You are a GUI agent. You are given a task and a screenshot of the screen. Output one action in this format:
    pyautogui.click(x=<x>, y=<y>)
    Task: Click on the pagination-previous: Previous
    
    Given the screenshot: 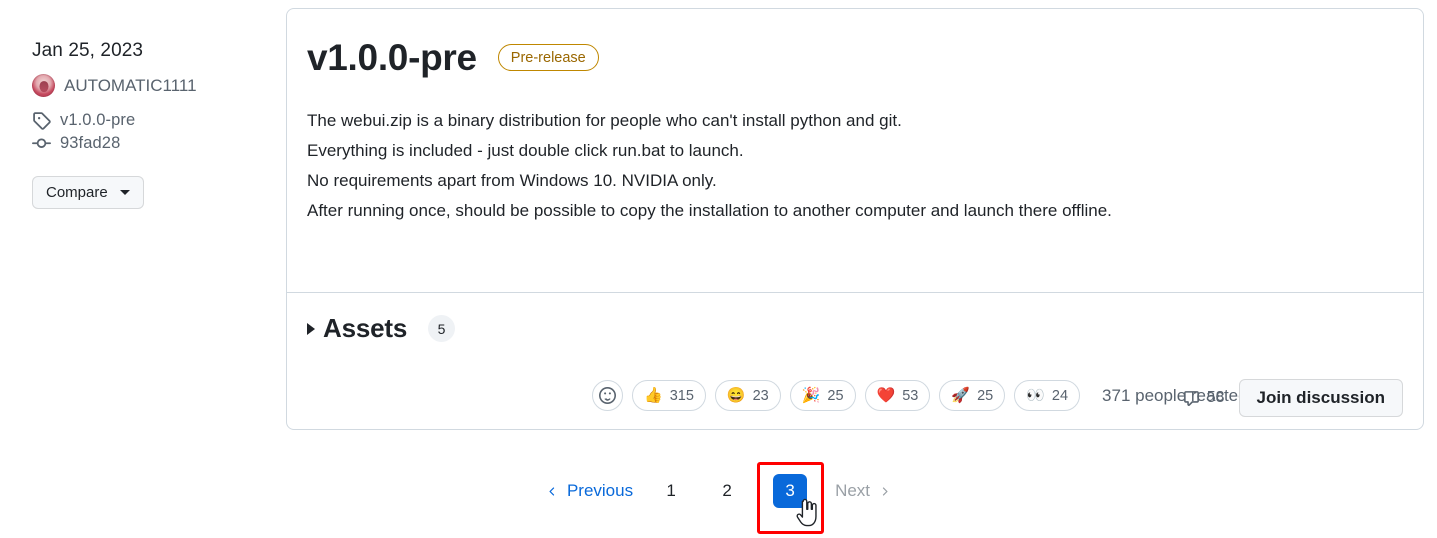 What is the action you would take?
    pyautogui.click(x=589, y=491)
    